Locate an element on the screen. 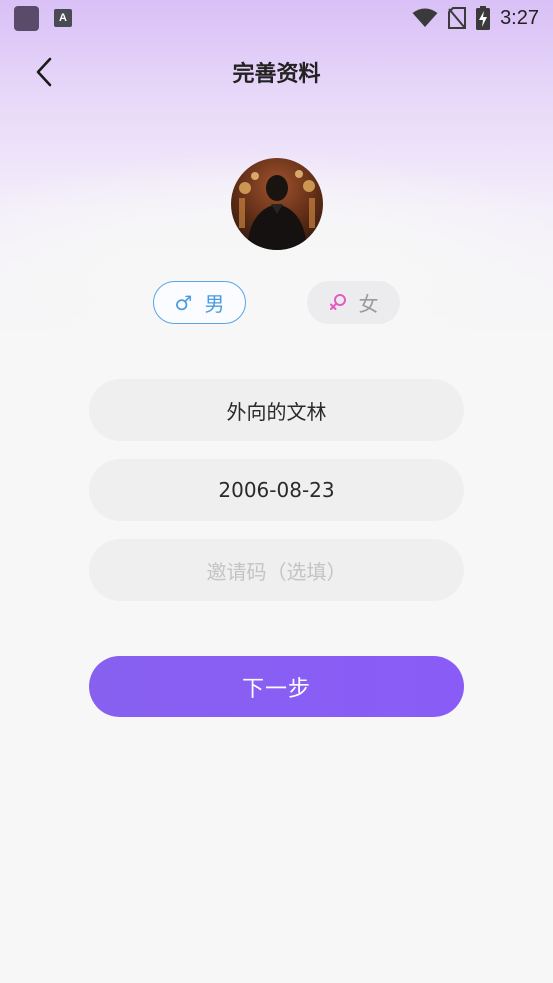 The image size is (553, 983). male-icon: ♂ is located at coordinates (183, 302).